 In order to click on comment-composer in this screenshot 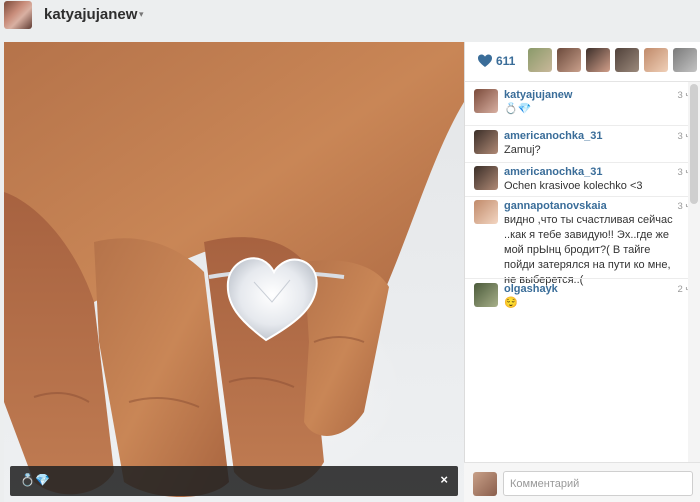, I will do `click(582, 482)`.